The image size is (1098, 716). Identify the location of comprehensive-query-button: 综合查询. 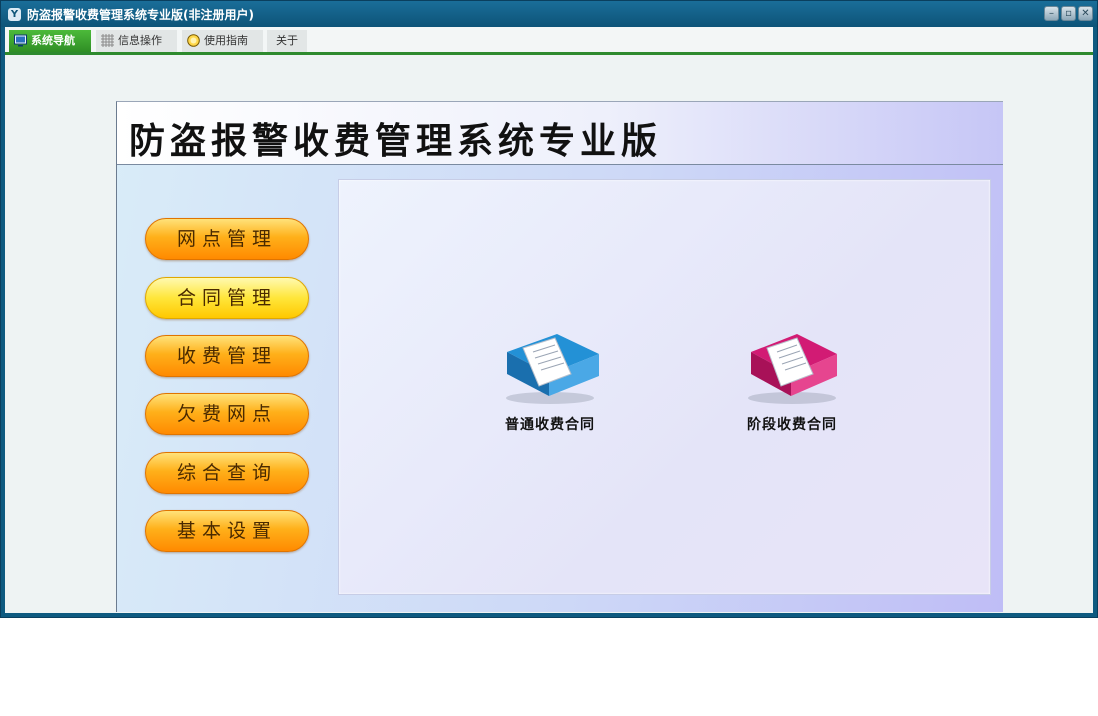
(227, 473).